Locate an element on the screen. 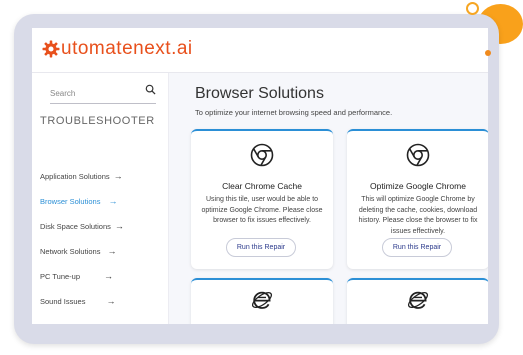 The width and height of the screenshot is (523, 355). top-bar: utomate next .ai is located at coordinates (260, 50).